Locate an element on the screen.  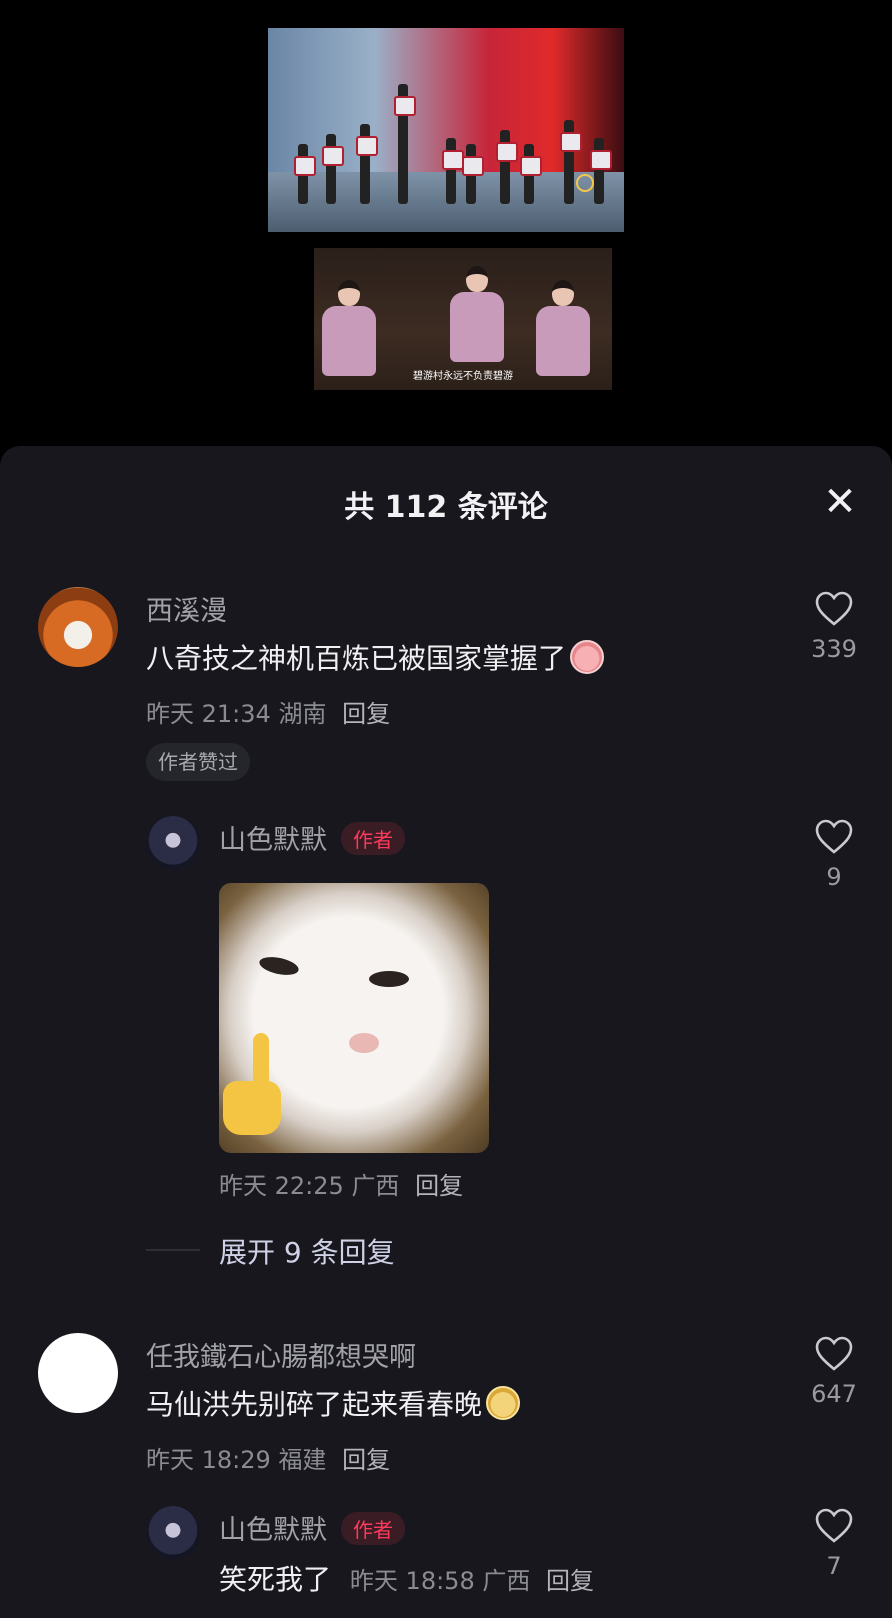
like-count: 9 is located at coordinates (834, 877).